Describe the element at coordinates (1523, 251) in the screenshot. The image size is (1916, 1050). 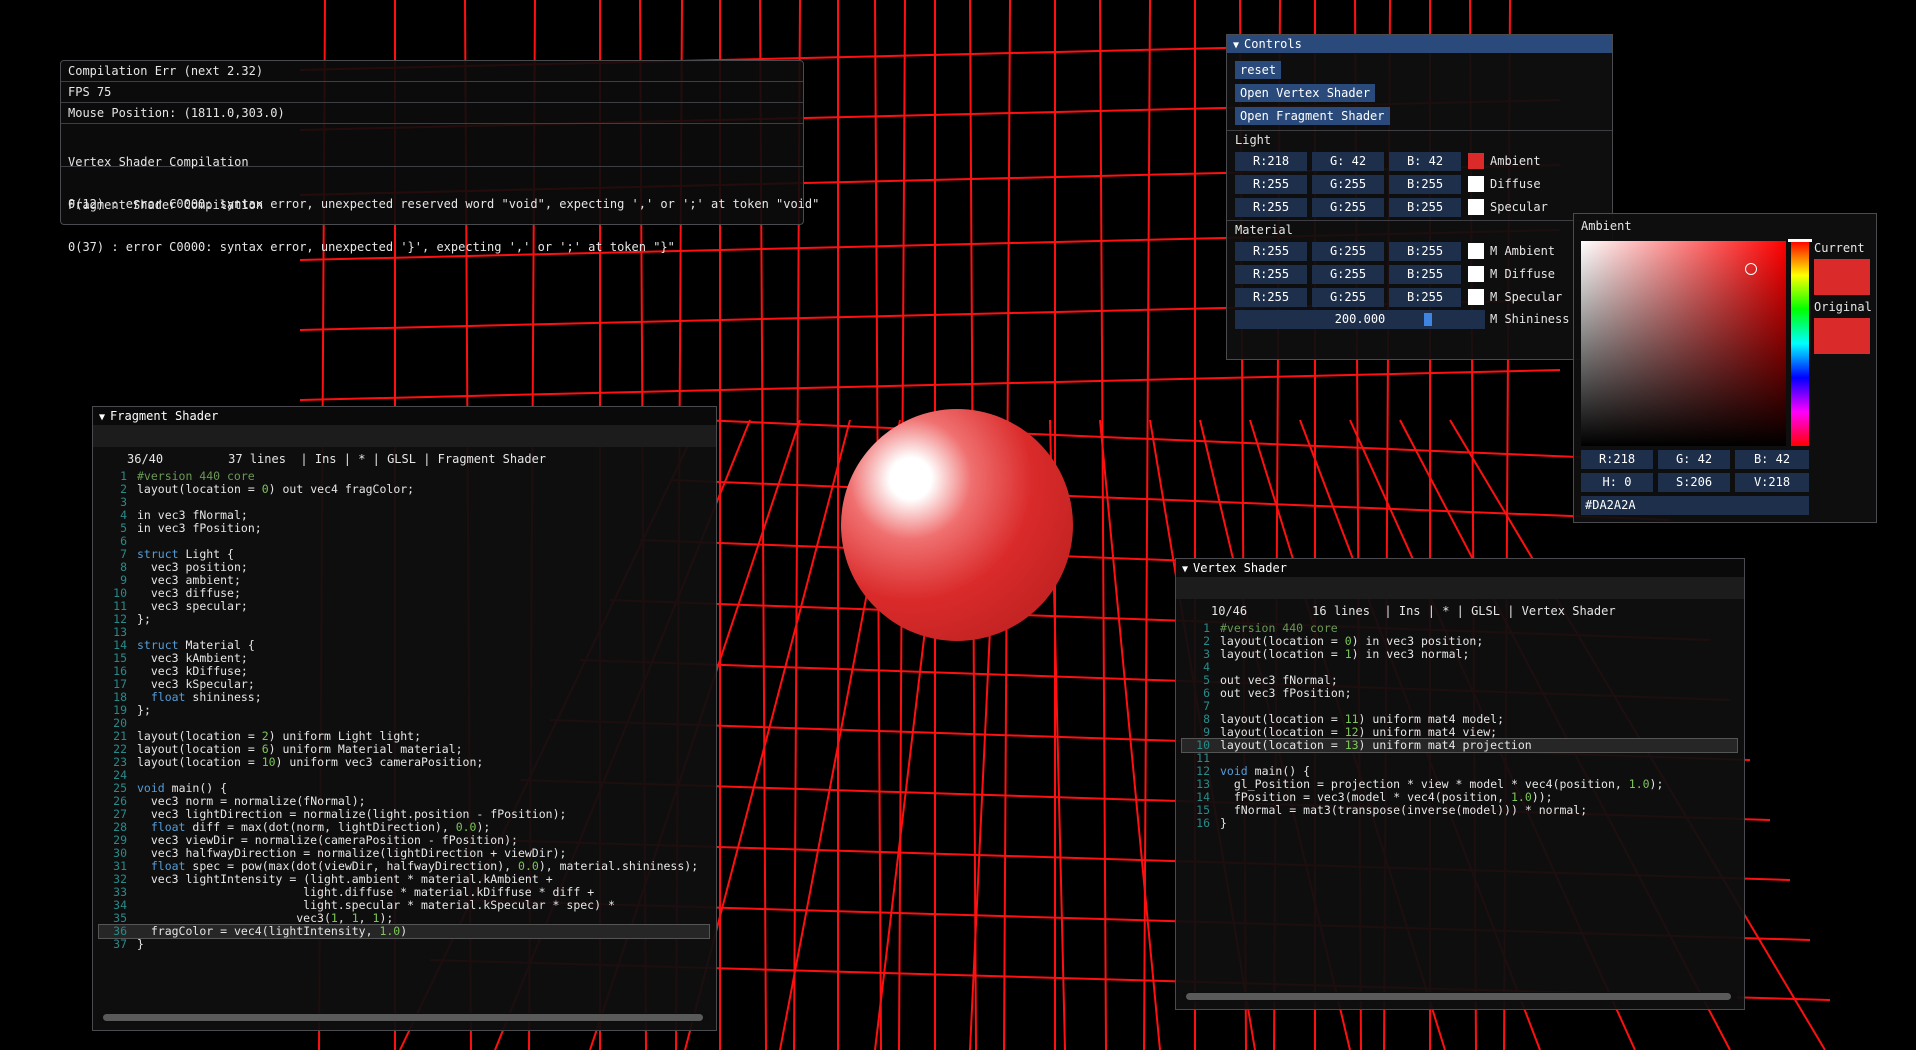
I see `material-label: M Ambient` at that location.